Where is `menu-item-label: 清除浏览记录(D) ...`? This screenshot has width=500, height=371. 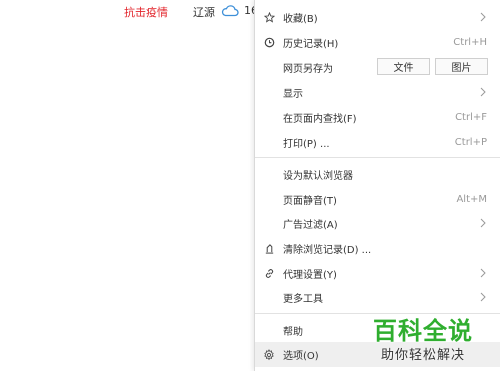 menu-item-label: 清除浏览记录(D) ... is located at coordinates (327, 250).